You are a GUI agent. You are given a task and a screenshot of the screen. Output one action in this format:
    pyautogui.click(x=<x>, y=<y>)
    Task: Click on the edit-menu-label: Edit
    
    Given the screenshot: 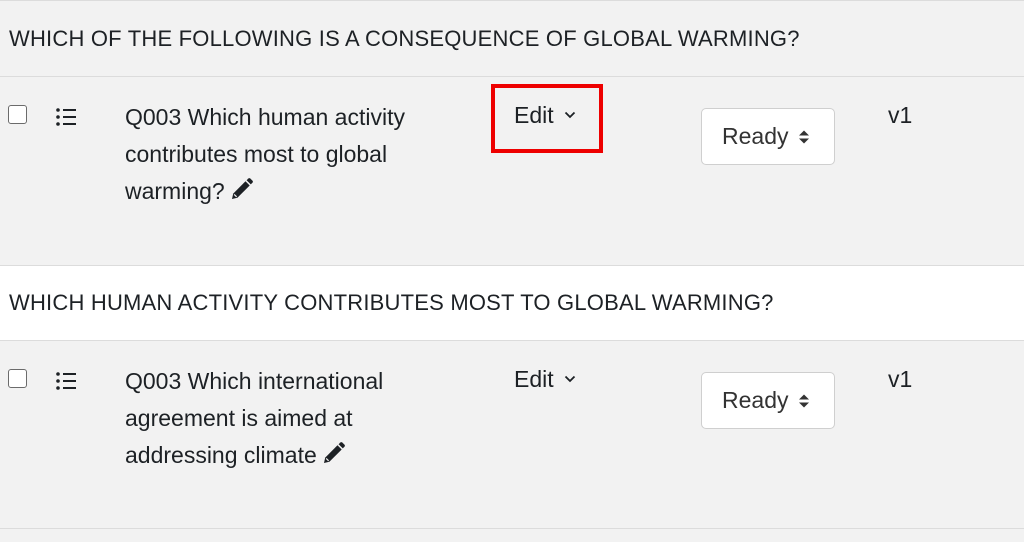 What is the action you would take?
    pyautogui.click(x=534, y=379)
    